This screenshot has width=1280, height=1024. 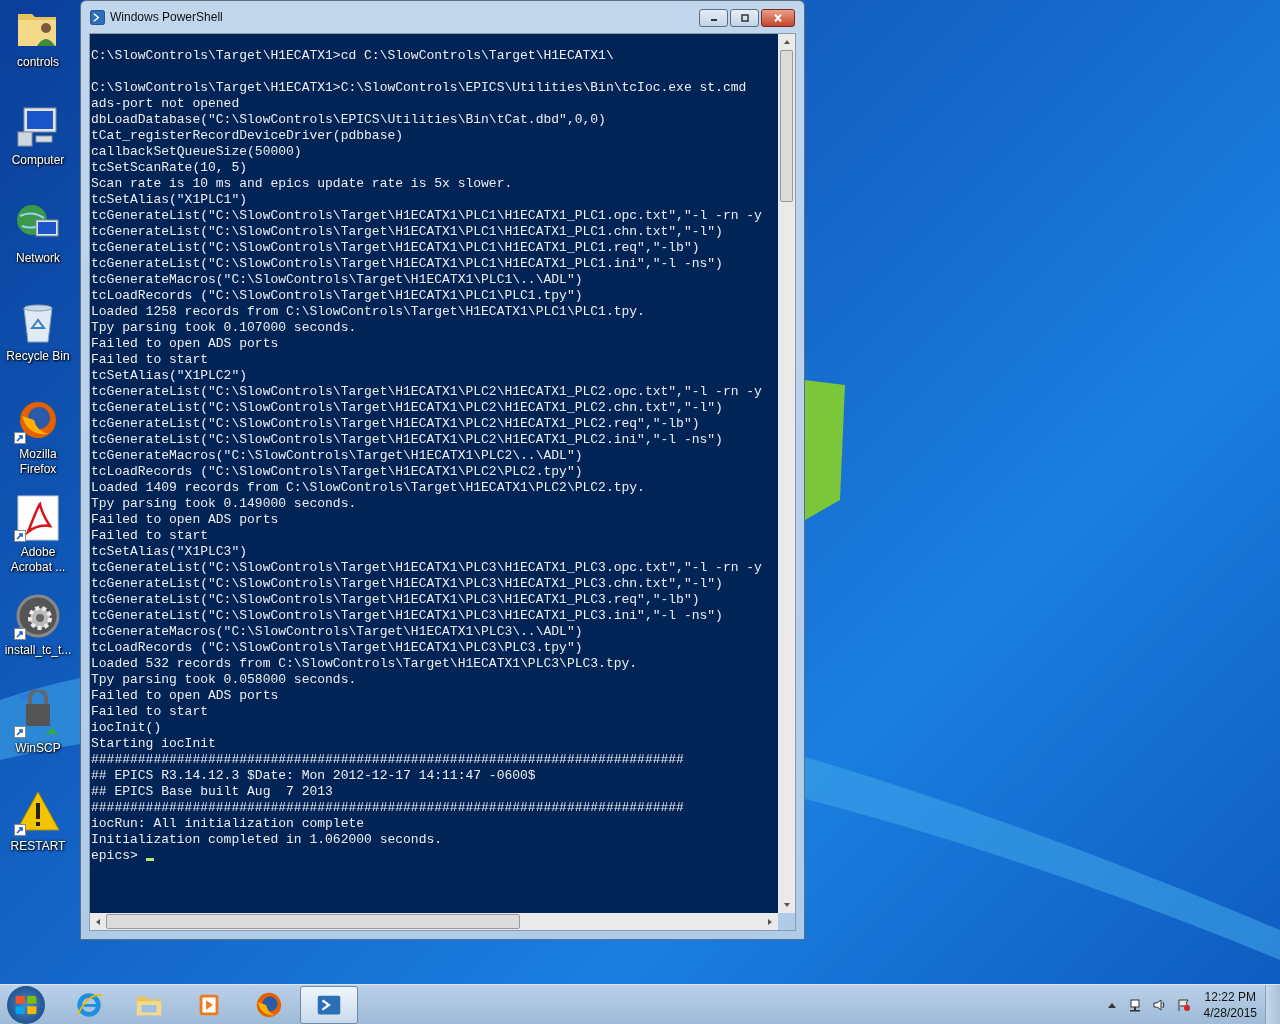 What do you see at coordinates (396, 248) in the screenshot?
I see `console-line: tcGenerateList("C:\SlowControls\Target\H1ECATX1\PLC1\H1ECATX1_PLC1.req","-lb")` at bounding box center [396, 248].